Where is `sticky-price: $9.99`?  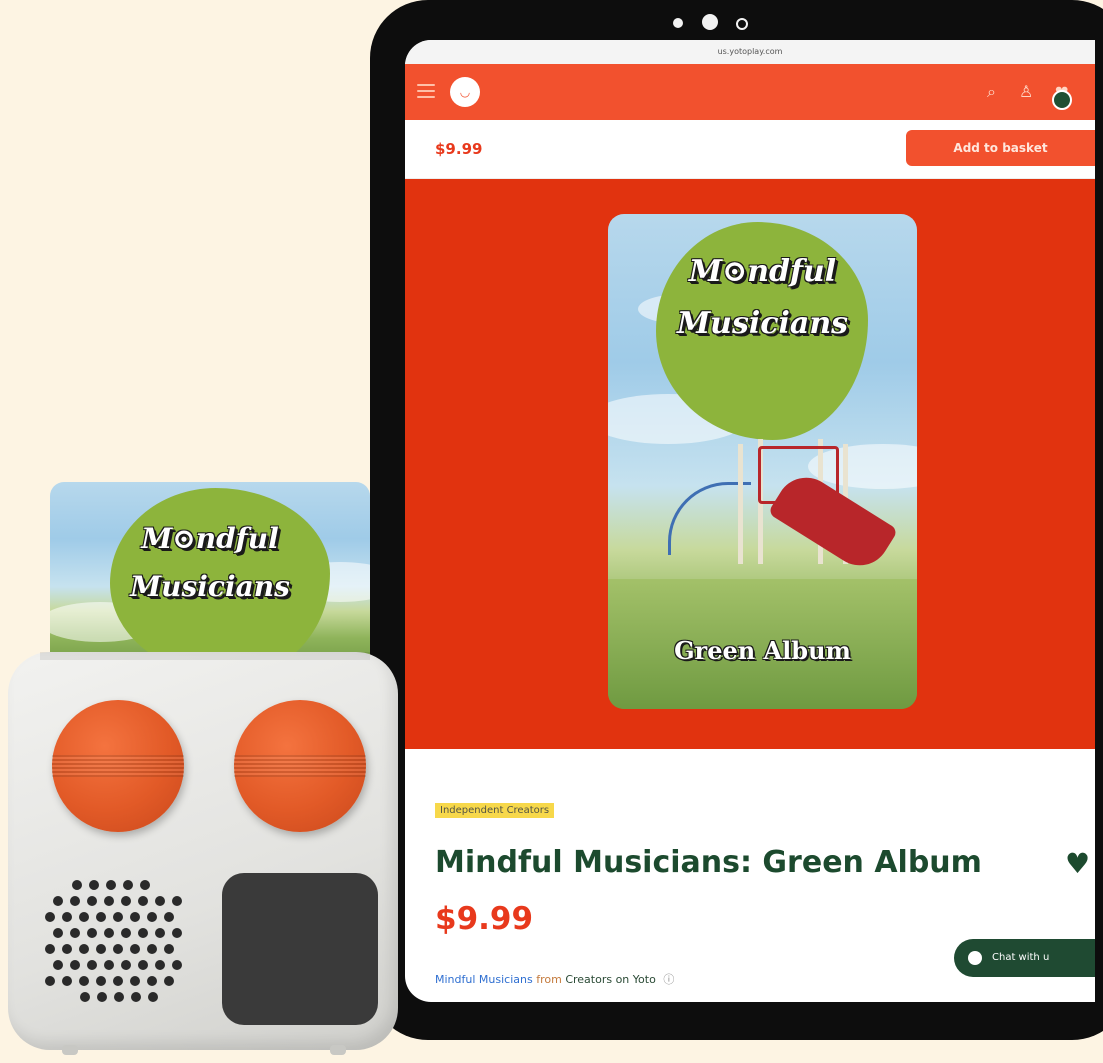 sticky-price: $9.99 is located at coordinates (459, 149).